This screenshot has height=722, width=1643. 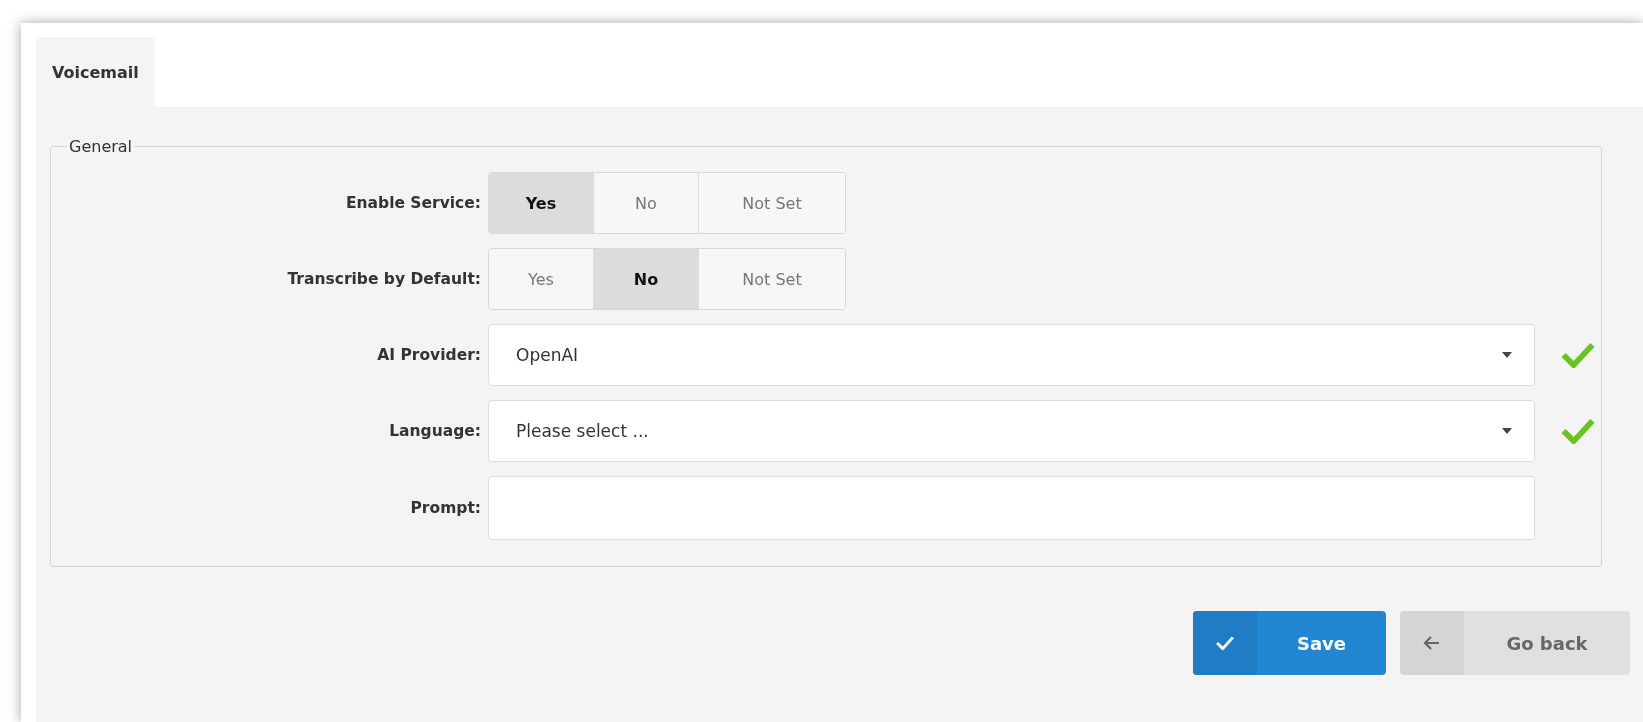 I want to click on fieldset-legend: General, so click(x=101, y=146).